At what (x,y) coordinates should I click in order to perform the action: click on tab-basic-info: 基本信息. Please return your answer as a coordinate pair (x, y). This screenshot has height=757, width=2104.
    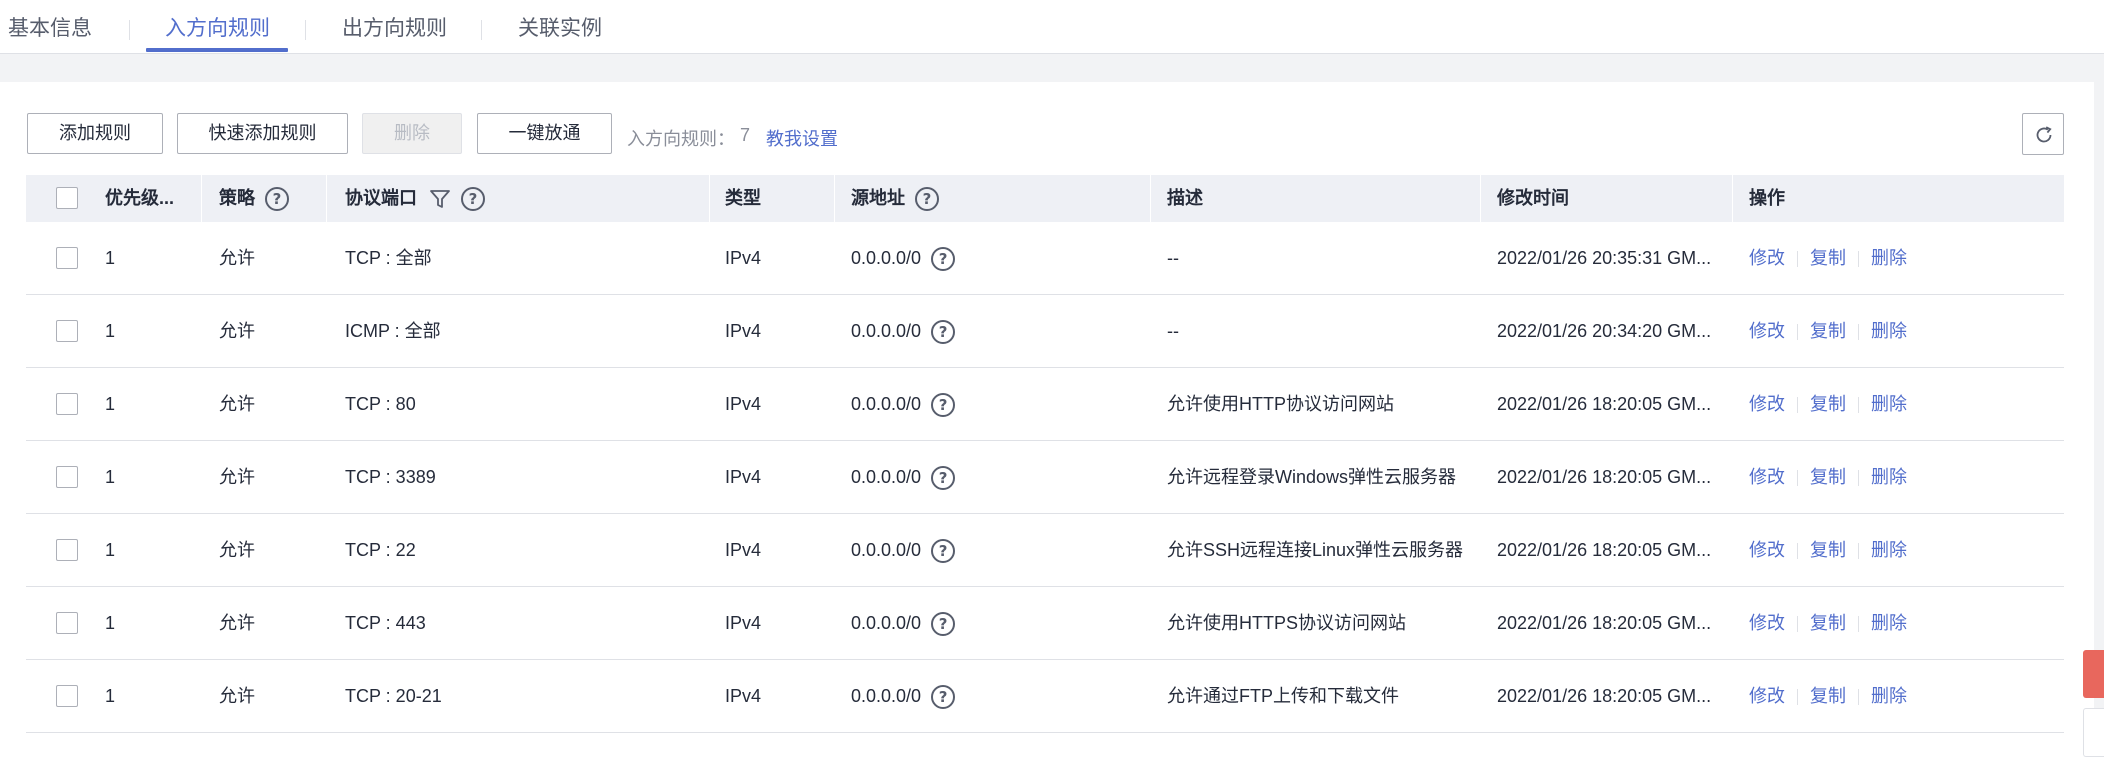
    Looking at the image, I should click on (50, 33).